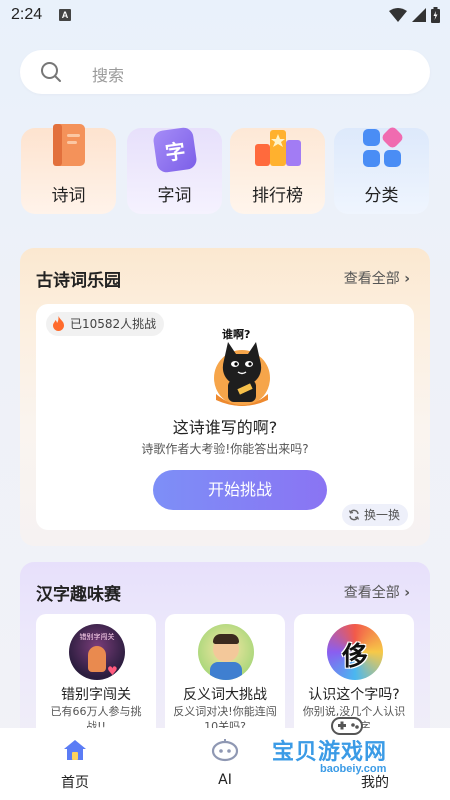  I want to click on game-thumb-antonym-body, so click(226, 671).